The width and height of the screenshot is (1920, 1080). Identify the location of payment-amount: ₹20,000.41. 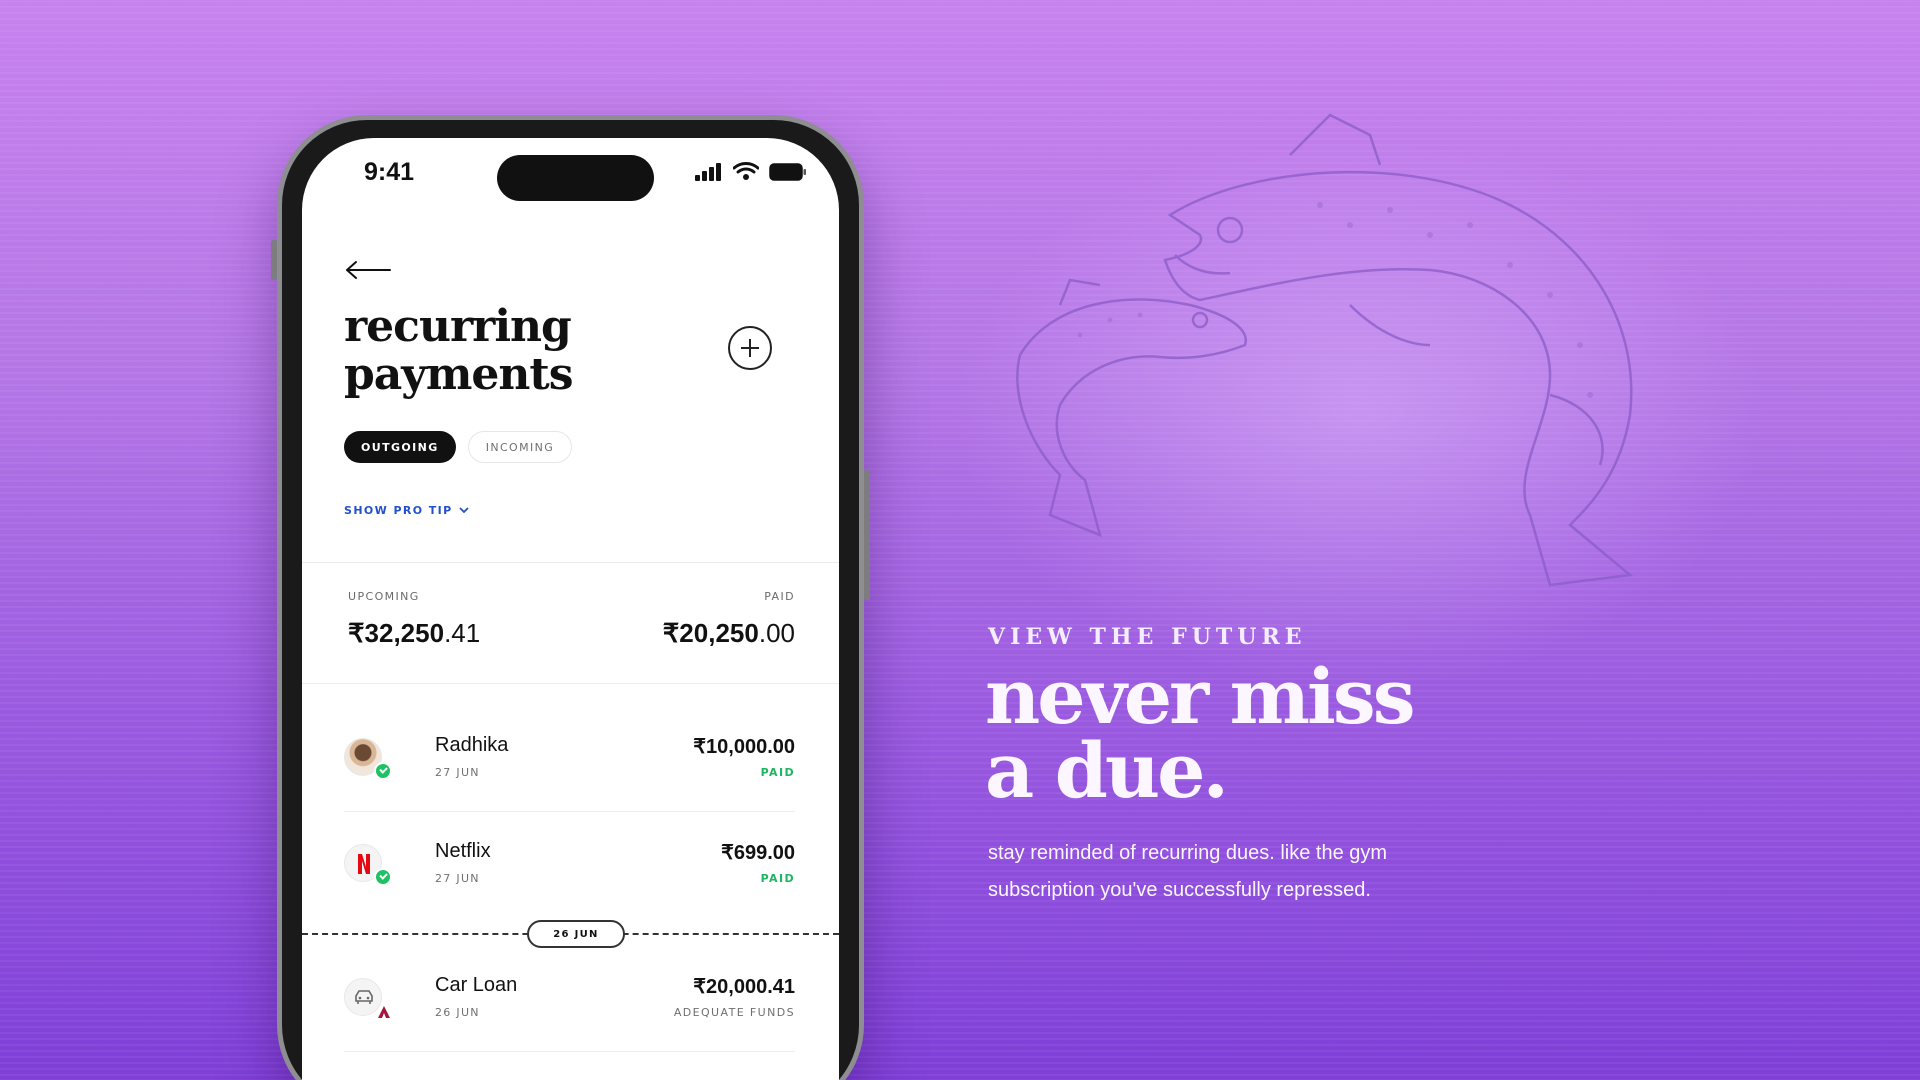
(744, 987).